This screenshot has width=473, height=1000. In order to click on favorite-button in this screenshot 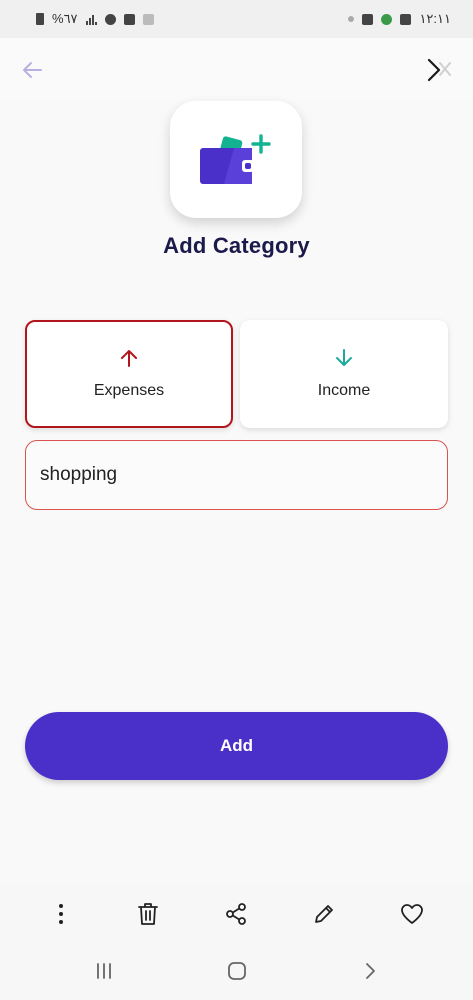, I will do `click(412, 914)`.